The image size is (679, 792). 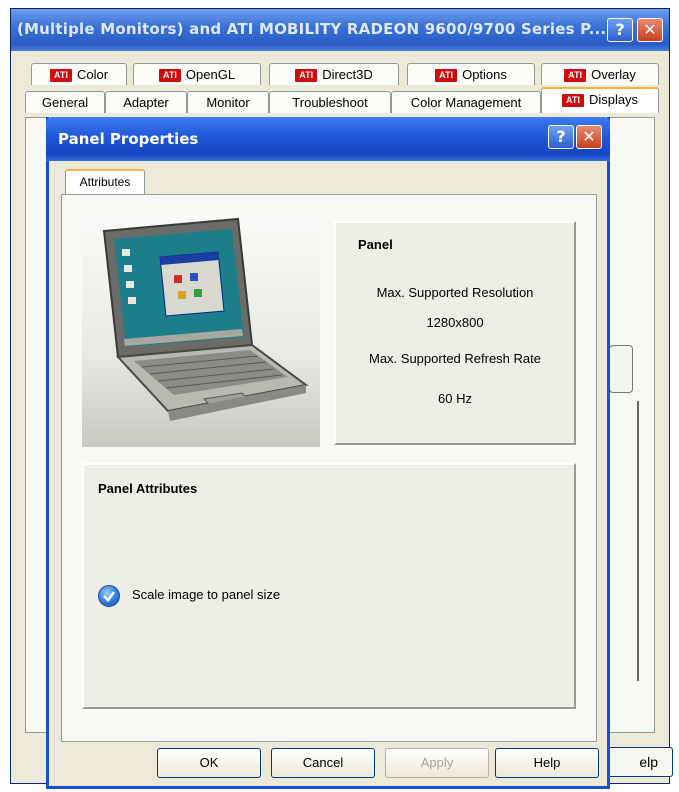 What do you see at coordinates (455, 292) in the screenshot?
I see `max-resolution-label: Max. Supported Resolution` at bounding box center [455, 292].